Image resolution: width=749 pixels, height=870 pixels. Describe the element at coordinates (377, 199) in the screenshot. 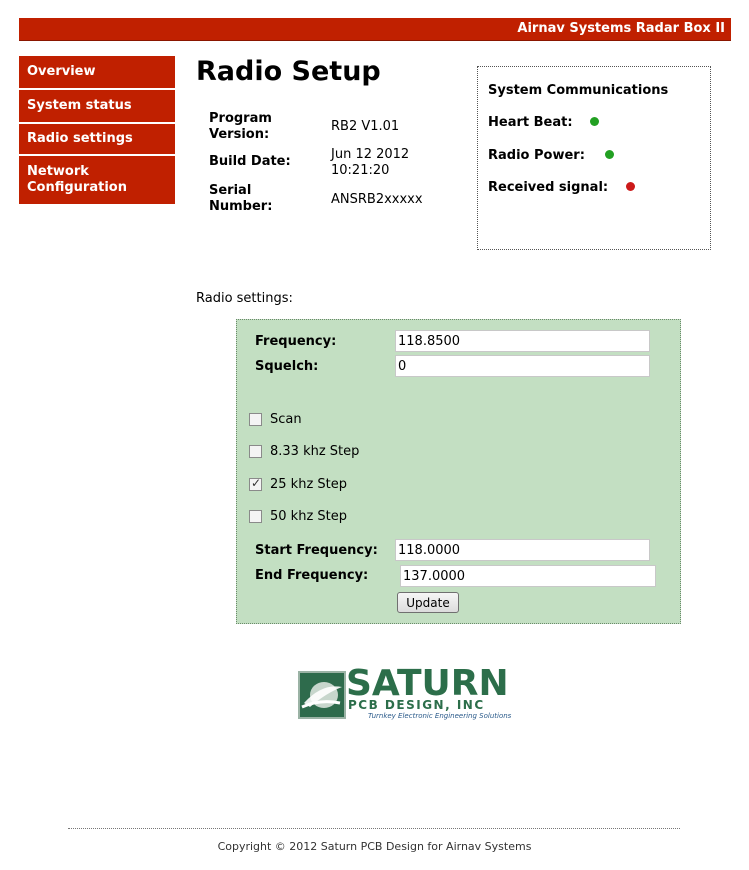

I see `serial-number-value: ANSRB2xxxxx` at that location.